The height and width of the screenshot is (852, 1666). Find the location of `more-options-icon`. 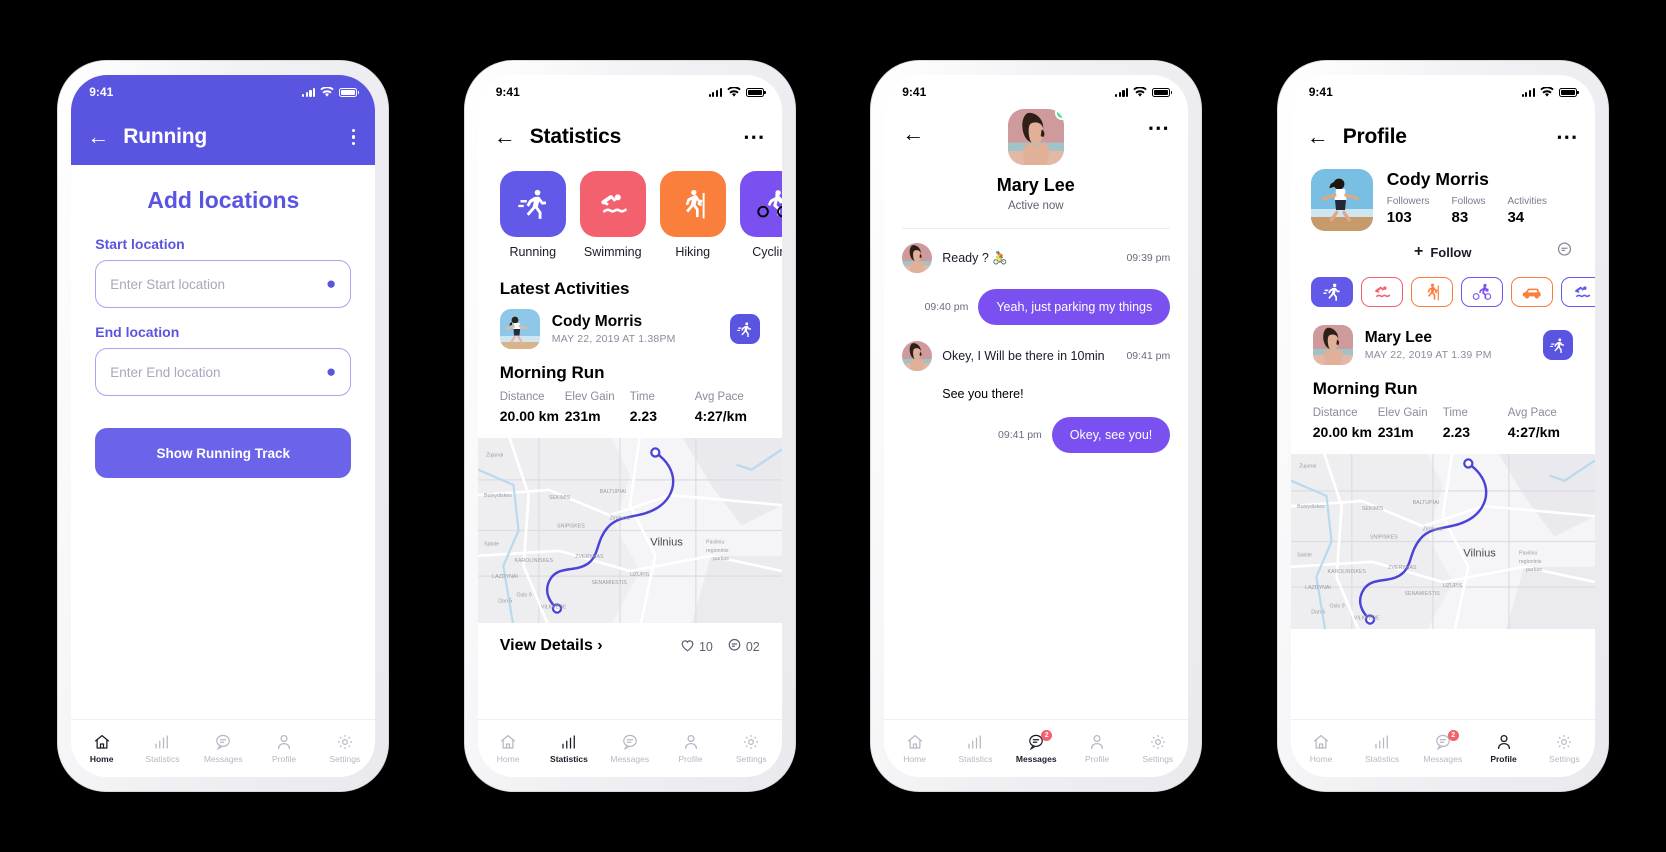

more-options-icon is located at coordinates (353, 137).